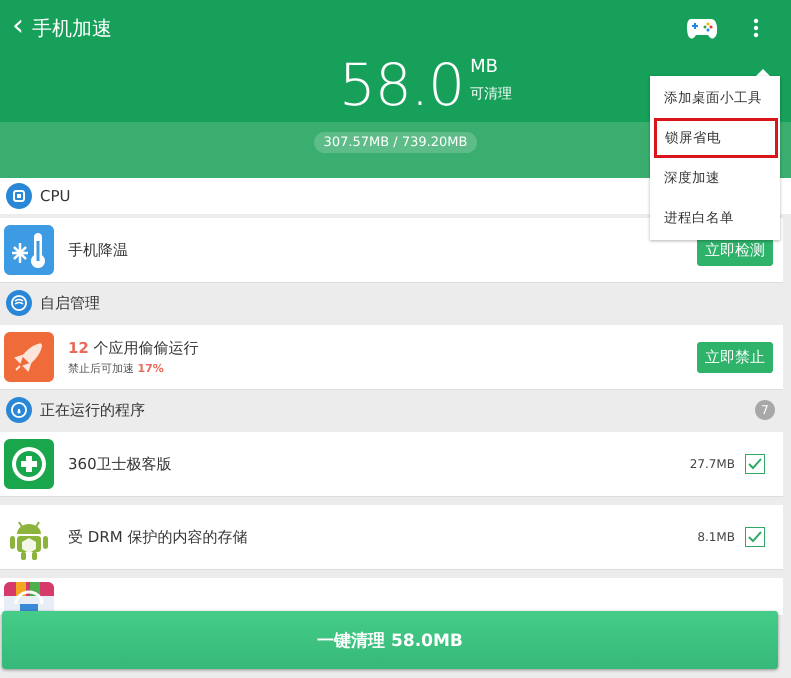  What do you see at coordinates (158, 537) in the screenshot?
I see `app-name: 受 DRM 保护的内容的存储` at bounding box center [158, 537].